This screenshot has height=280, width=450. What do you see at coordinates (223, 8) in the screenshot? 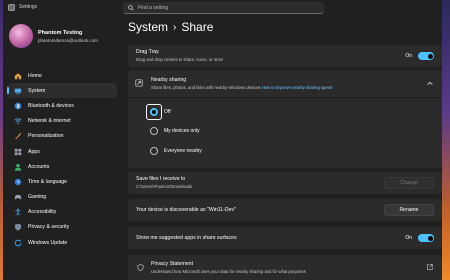
I see `search-box: Find a setting` at bounding box center [223, 8].